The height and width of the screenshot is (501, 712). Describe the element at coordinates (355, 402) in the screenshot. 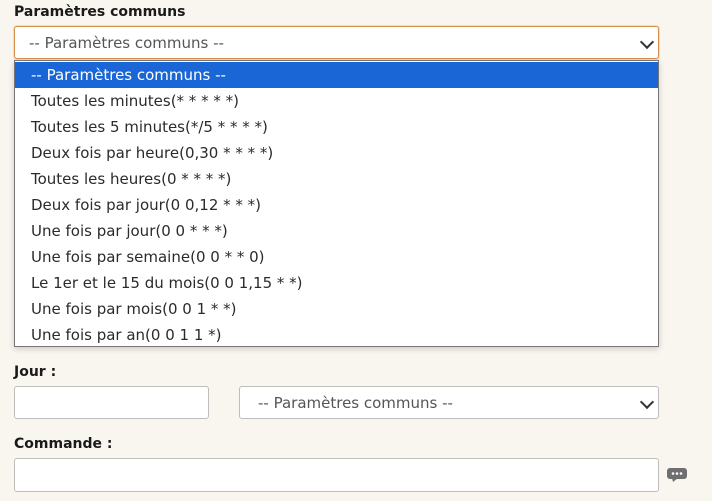

I see `day-settings-select-value: -- Paramètres communs --` at that location.